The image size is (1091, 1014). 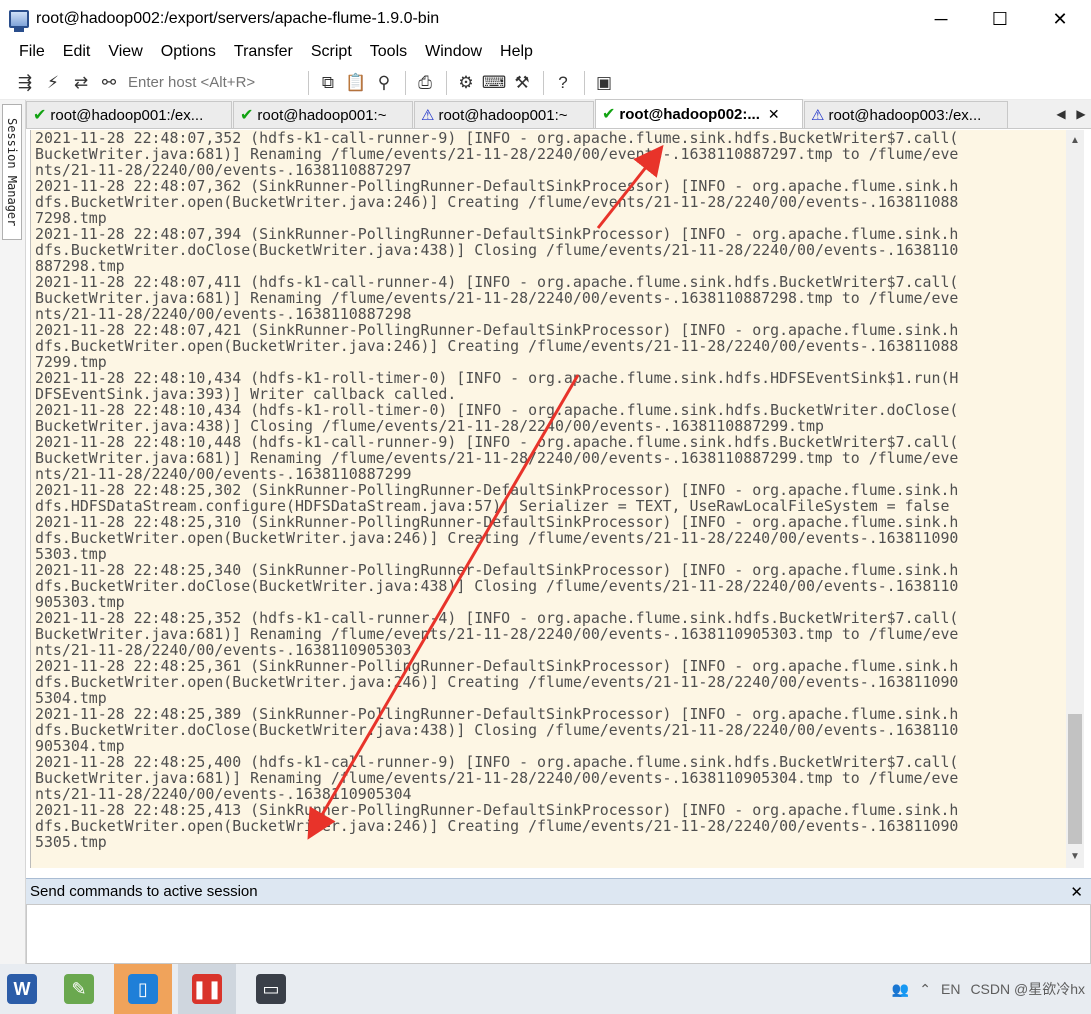 What do you see at coordinates (356, 83) in the screenshot?
I see `paste-icon: 📋` at bounding box center [356, 83].